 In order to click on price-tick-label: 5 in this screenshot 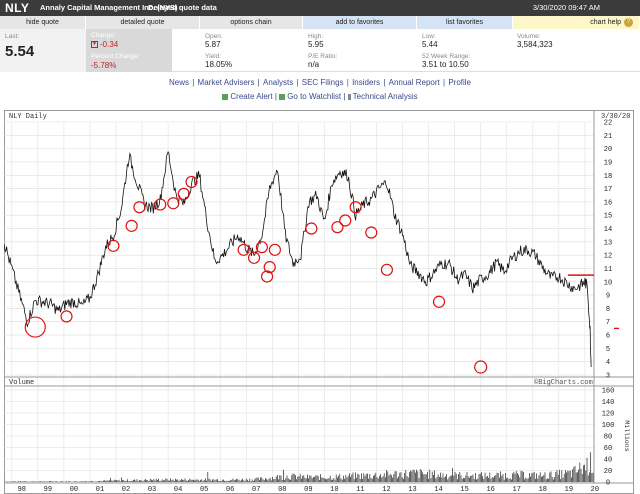, I will do `click(608, 350)`.